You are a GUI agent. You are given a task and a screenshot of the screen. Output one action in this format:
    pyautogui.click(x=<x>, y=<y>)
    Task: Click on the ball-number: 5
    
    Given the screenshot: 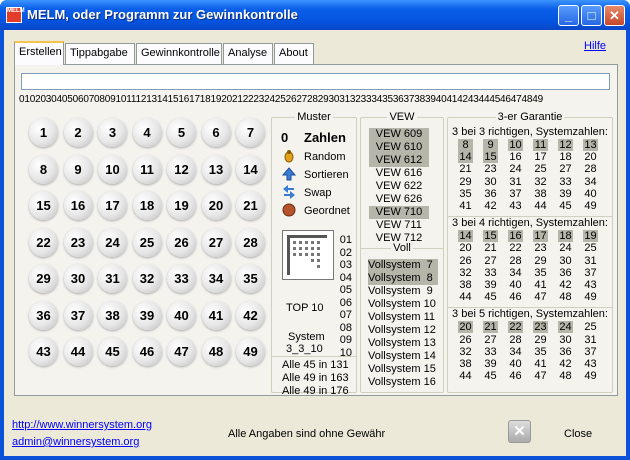 What is the action you would take?
    pyautogui.click(x=181, y=132)
    